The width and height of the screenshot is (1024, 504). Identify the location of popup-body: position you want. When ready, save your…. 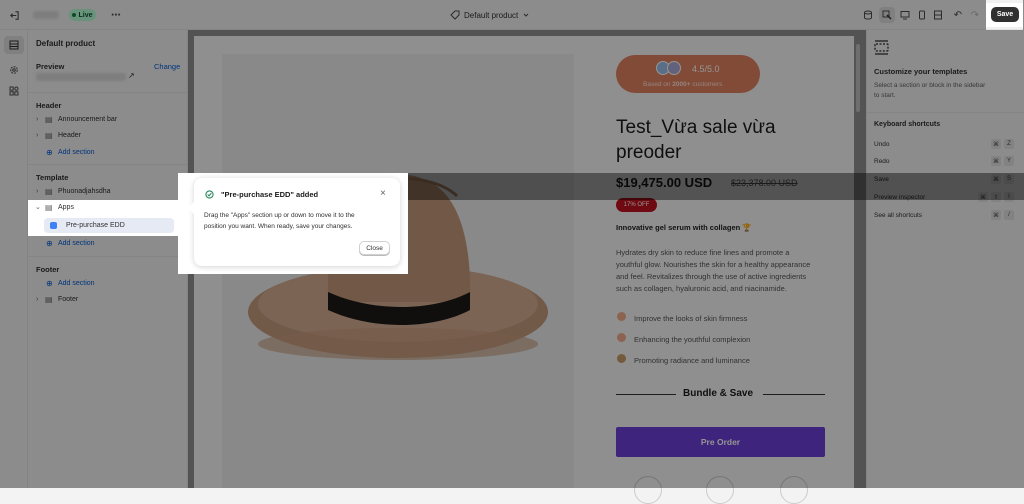
(278, 226).